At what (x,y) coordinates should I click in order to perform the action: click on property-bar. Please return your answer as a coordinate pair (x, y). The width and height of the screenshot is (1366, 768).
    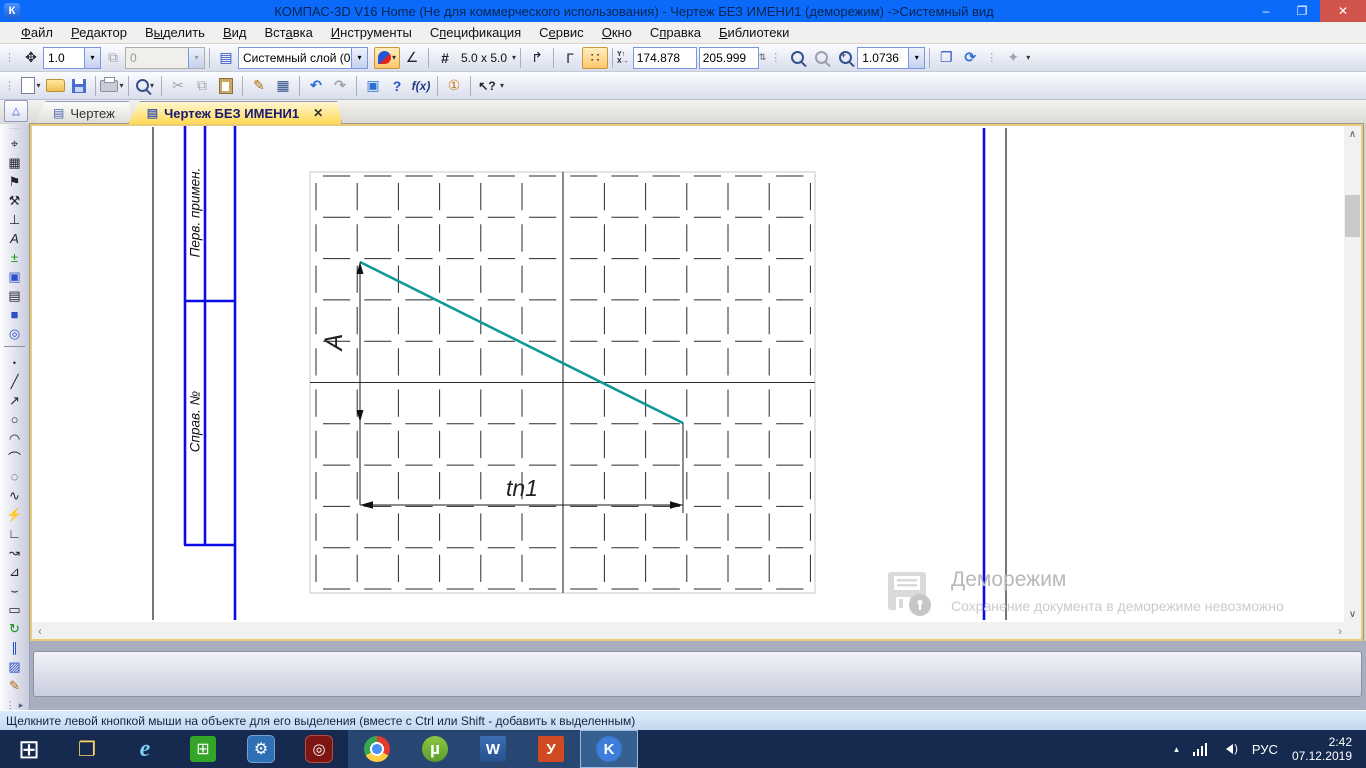
    Looking at the image, I should click on (697, 674).